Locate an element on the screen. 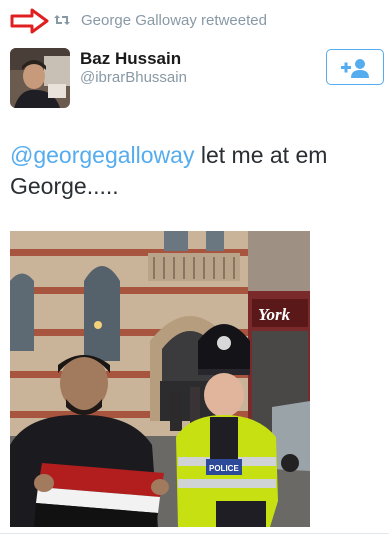  avatar is located at coordinates (40, 78).